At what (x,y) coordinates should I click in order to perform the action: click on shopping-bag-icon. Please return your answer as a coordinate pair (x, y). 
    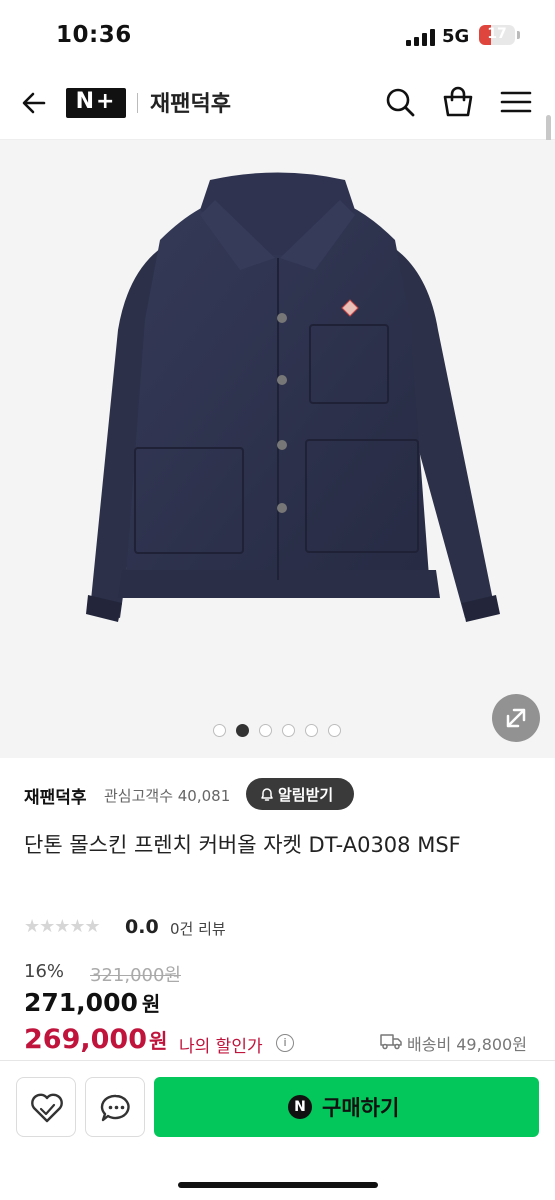
    Looking at the image, I should click on (458, 101).